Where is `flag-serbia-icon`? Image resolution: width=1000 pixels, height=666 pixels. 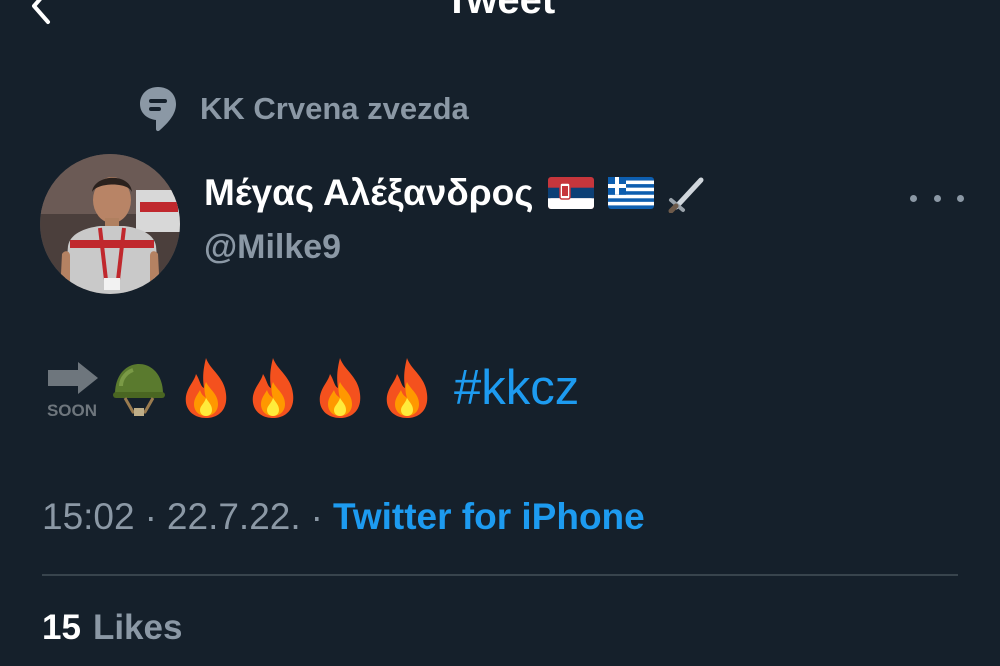
flag-serbia-icon is located at coordinates (570, 193).